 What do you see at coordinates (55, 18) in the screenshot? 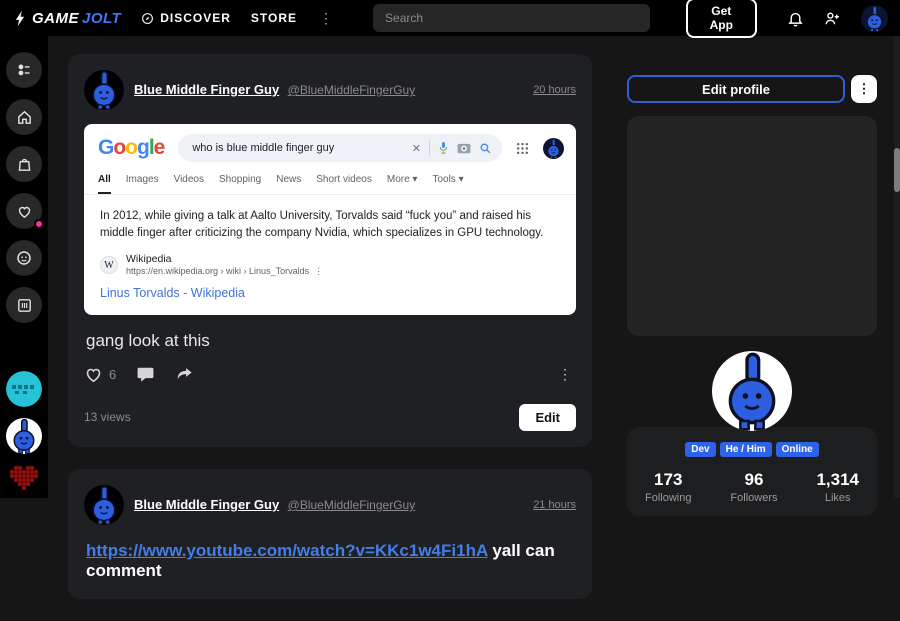
I see `logo-text-game: GAME` at bounding box center [55, 18].